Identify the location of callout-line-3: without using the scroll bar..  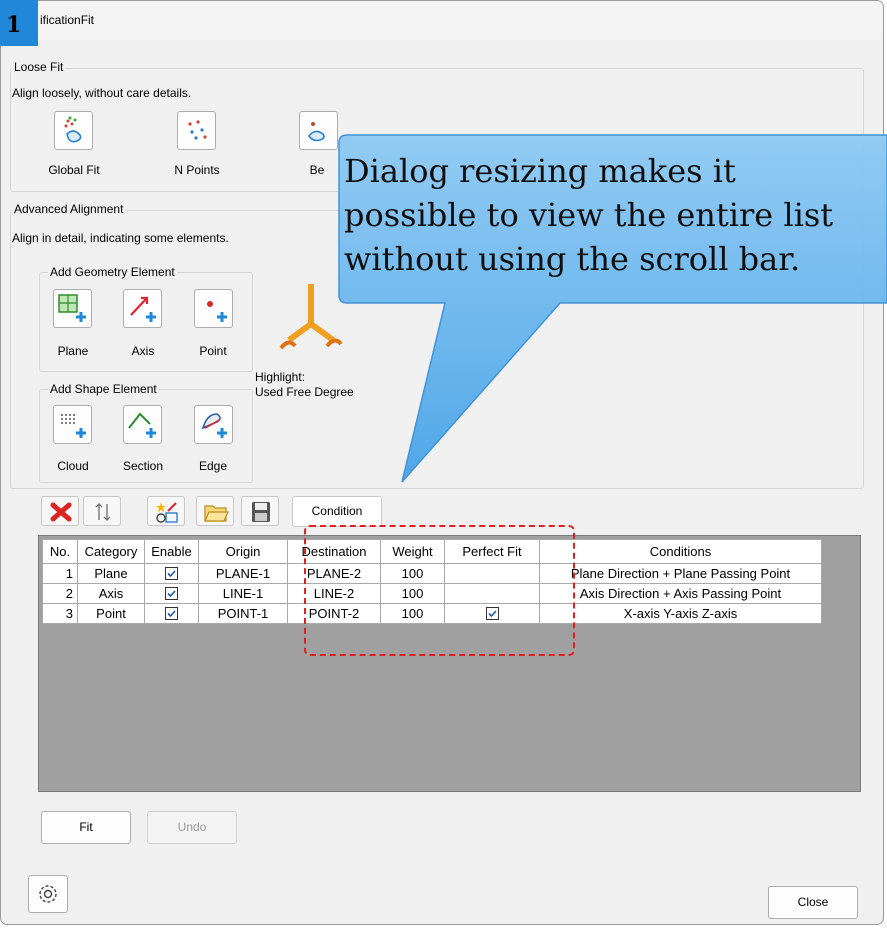
(572, 259).